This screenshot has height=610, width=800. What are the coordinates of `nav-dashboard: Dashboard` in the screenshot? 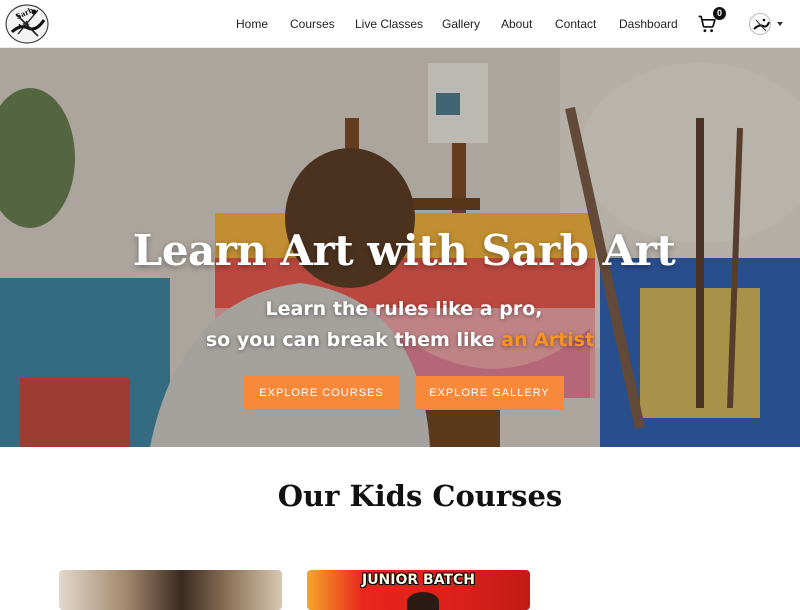 It's located at (648, 24).